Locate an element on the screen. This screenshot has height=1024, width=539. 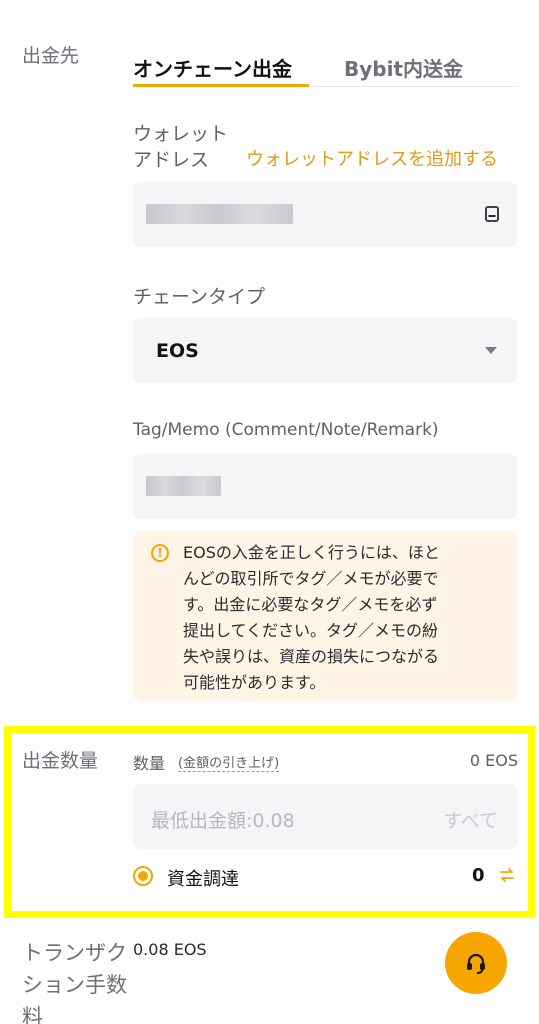
funding-account-radio is located at coordinates (143, 876).